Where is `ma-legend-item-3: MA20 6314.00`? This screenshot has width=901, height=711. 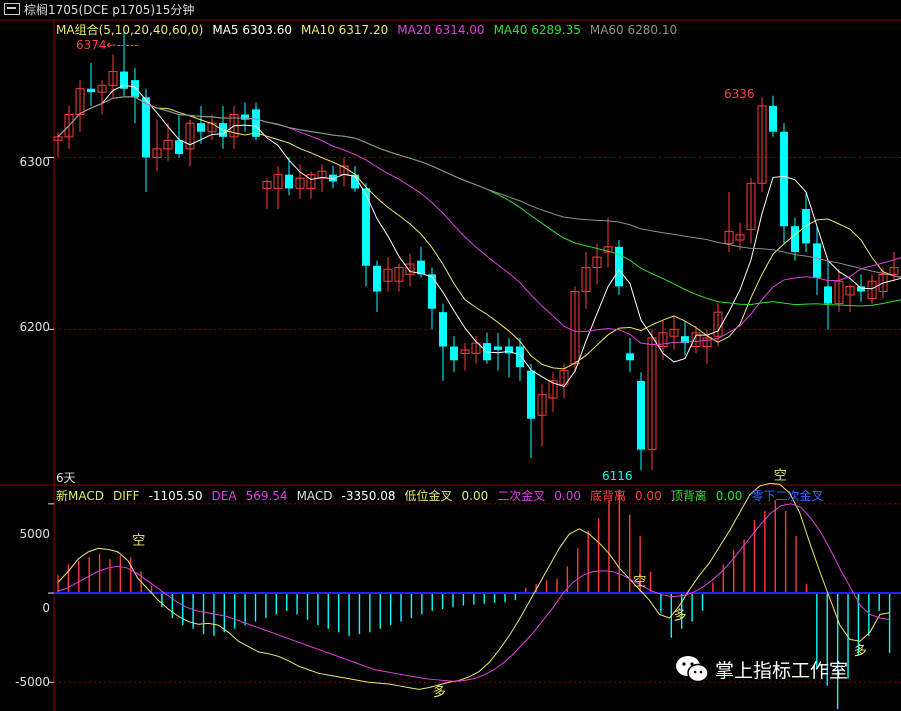
ma-legend-item-3: MA20 6314.00 is located at coordinates (441, 30).